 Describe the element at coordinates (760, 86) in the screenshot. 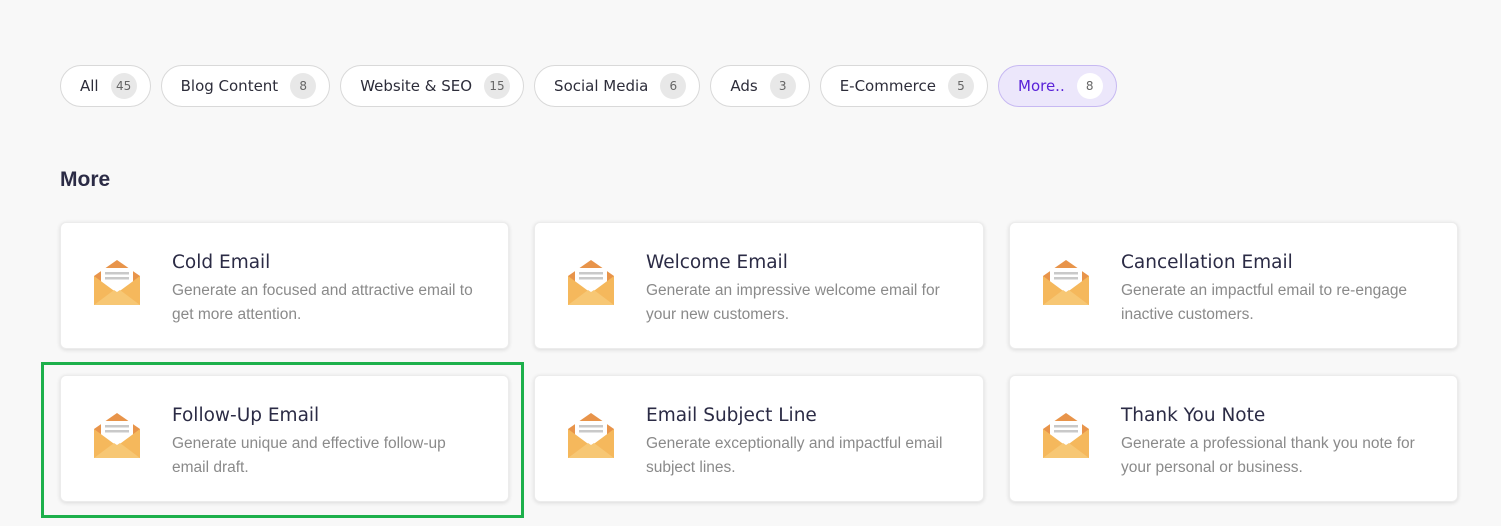

I see `filter-ads: Ads 3` at that location.